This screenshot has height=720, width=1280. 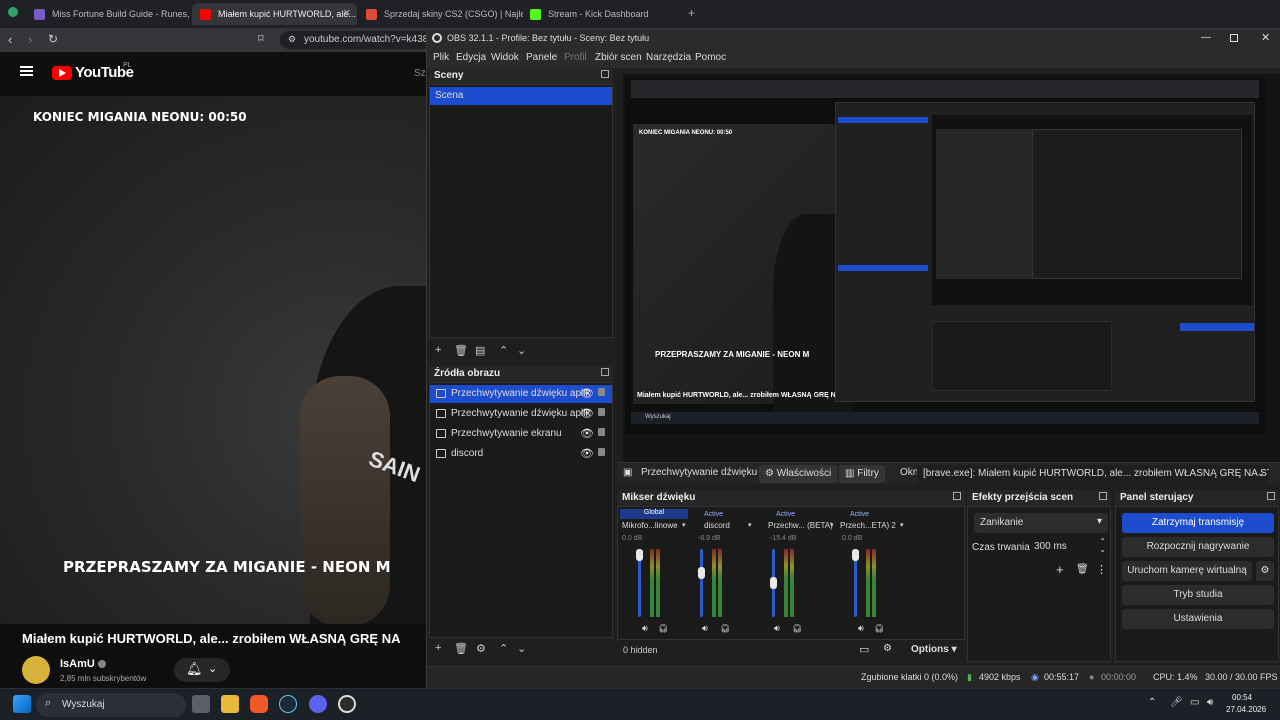 What do you see at coordinates (1060, 569) in the screenshot?
I see `add-transition-icon: +` at bounding box center [1060, 569].